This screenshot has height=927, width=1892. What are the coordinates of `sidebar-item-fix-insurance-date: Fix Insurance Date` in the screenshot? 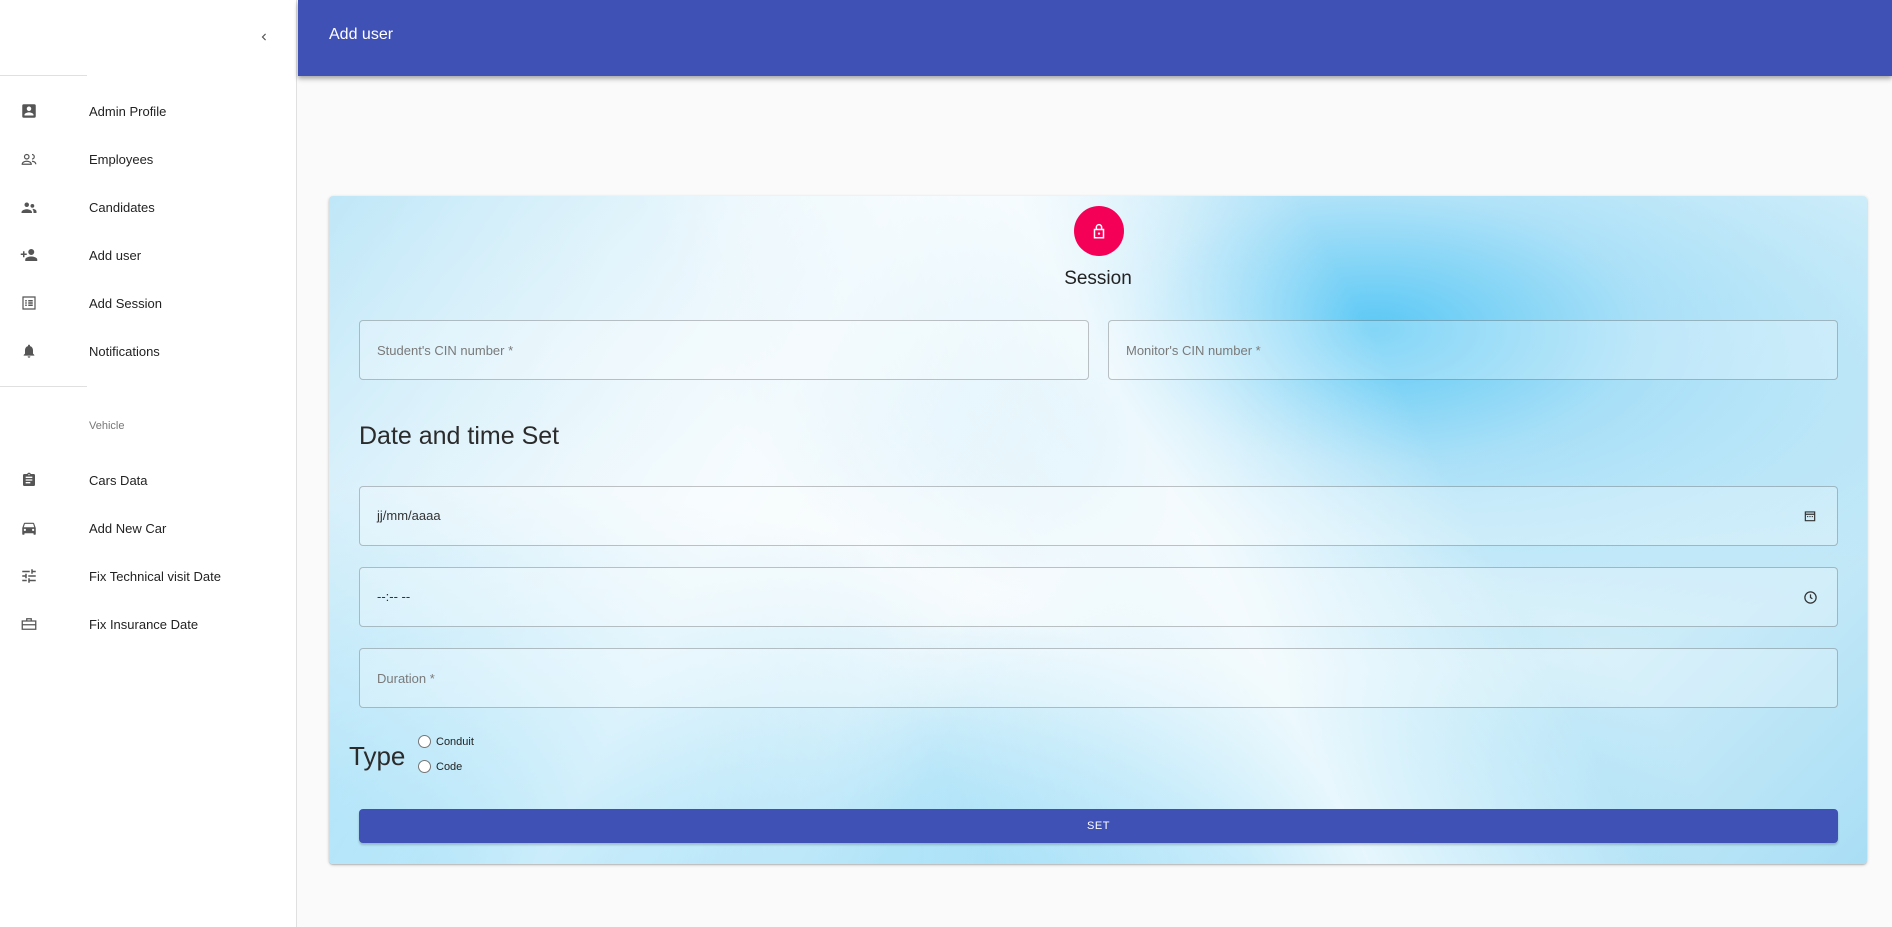 It's located at (148, 624).